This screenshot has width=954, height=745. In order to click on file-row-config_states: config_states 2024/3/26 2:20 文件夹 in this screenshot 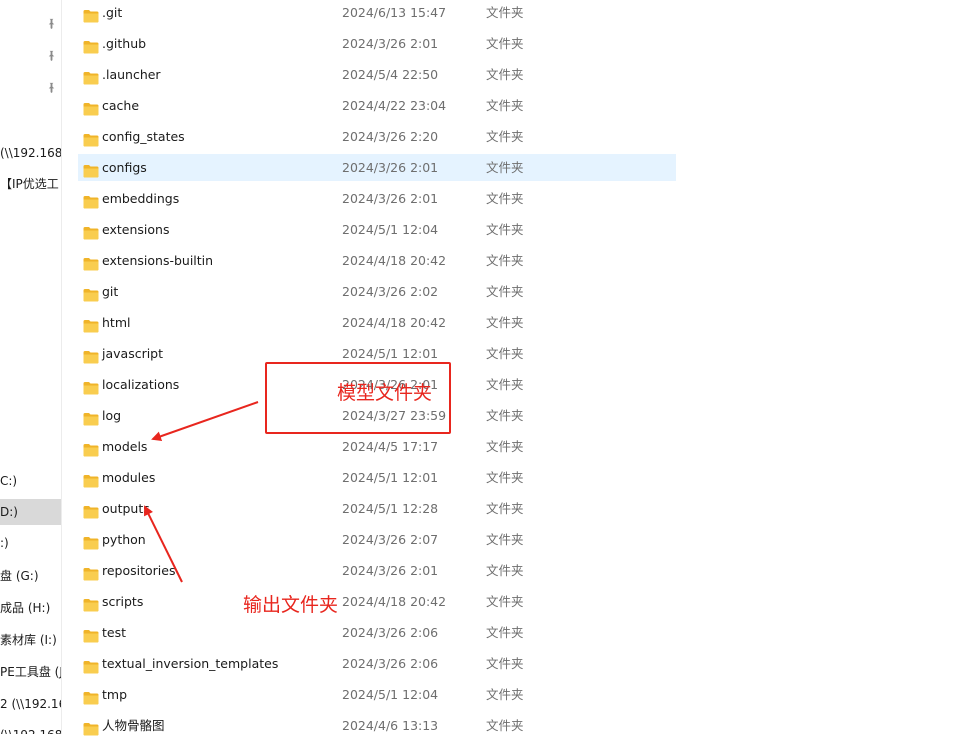, I will do `click(377, 136)`.